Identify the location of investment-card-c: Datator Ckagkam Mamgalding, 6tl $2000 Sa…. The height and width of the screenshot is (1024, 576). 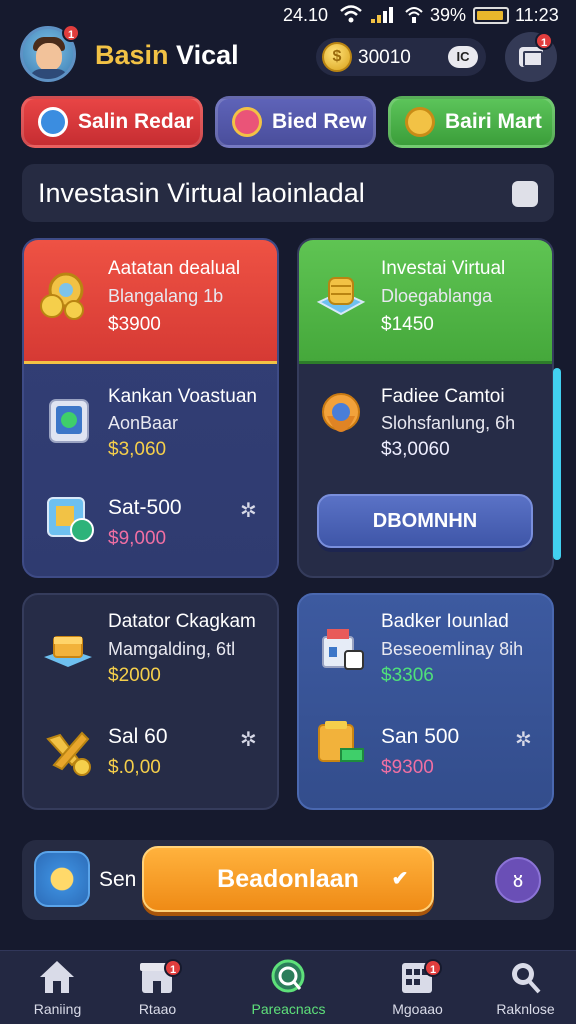
(150, 701).